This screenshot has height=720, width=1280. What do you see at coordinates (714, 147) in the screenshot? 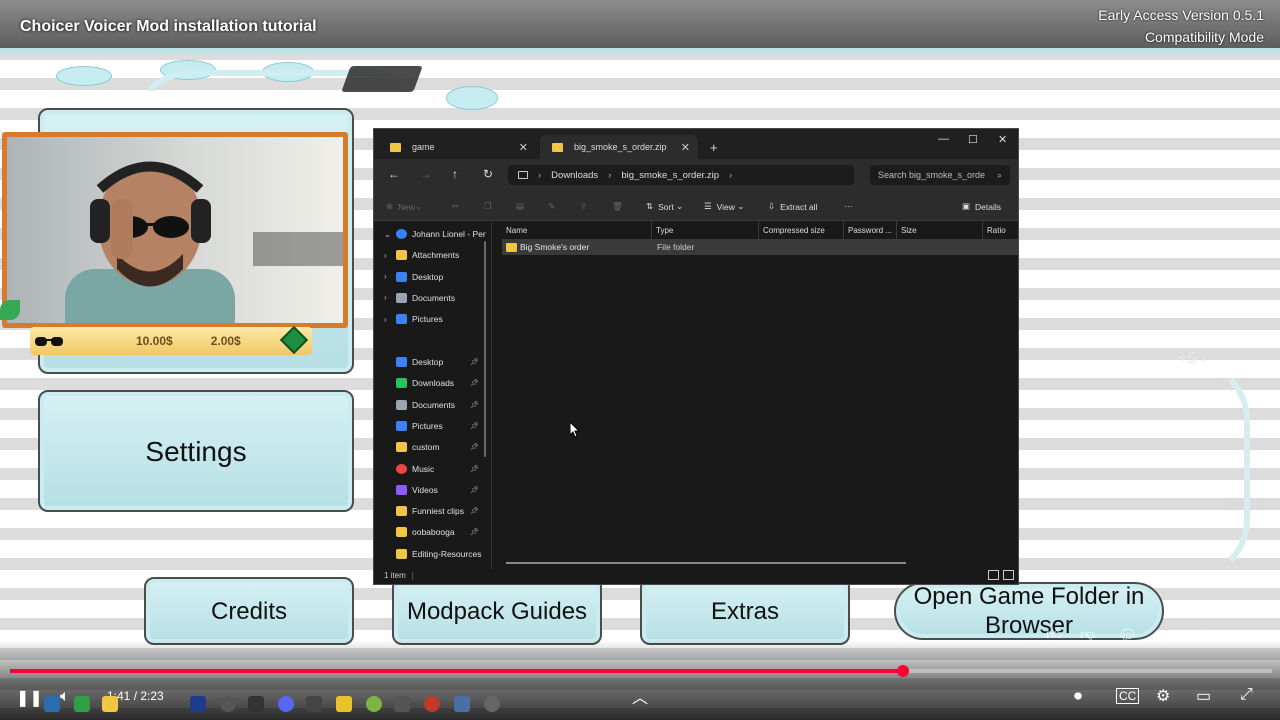
I see `new-tab-button: +` at bounding box center [714, 147].